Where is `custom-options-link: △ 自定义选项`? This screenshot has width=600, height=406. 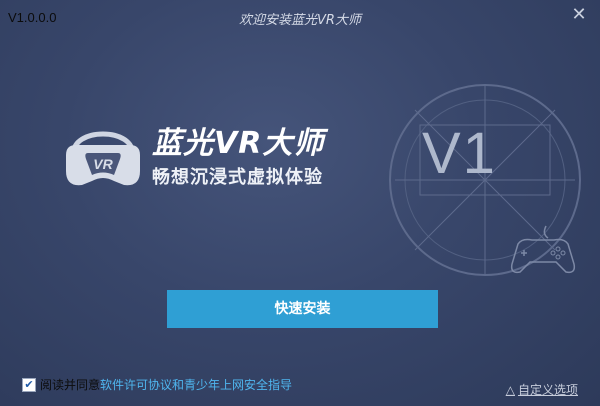
custom-options-link: △ 自定义选项 is located at coordinates (542, 389).